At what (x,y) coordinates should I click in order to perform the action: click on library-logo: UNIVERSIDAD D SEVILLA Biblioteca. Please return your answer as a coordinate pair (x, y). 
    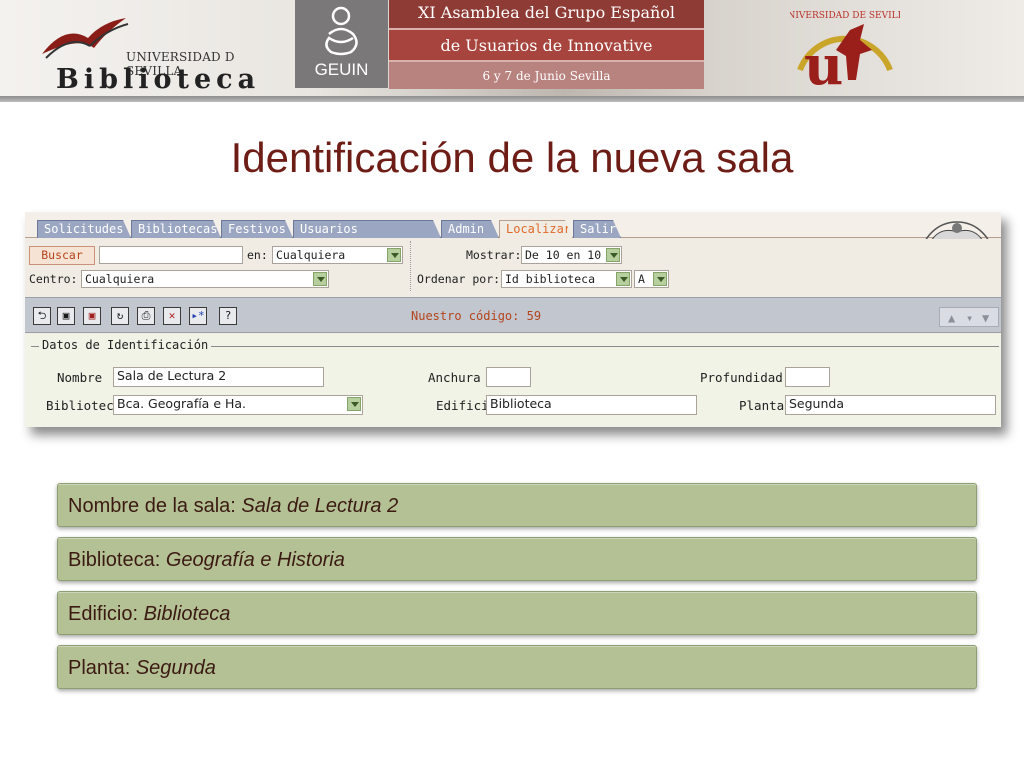
    Looking at the image, I should click on (156, 52).